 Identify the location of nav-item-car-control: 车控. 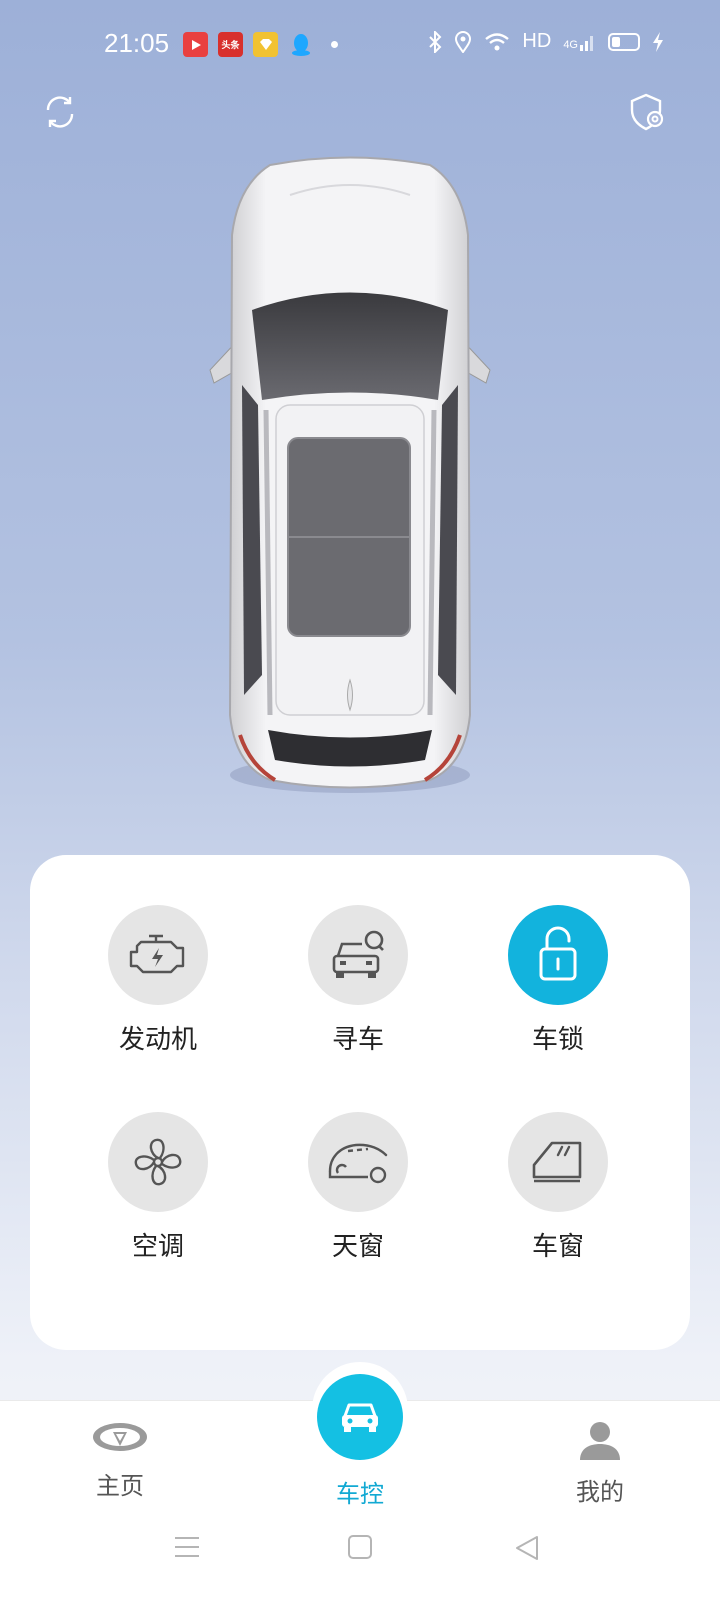
(360, 1487).